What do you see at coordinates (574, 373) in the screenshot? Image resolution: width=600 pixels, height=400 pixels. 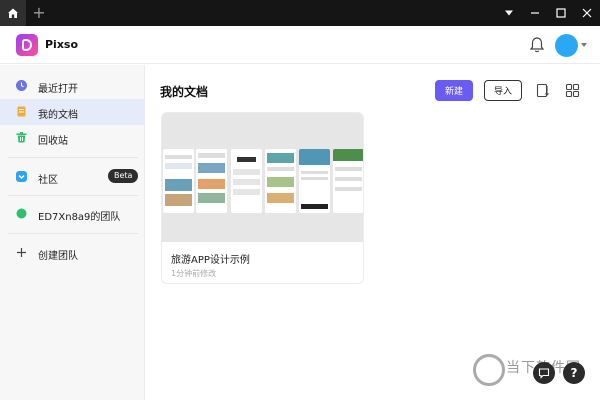 I see `help-button: ?` at bounding box center [574, 373].